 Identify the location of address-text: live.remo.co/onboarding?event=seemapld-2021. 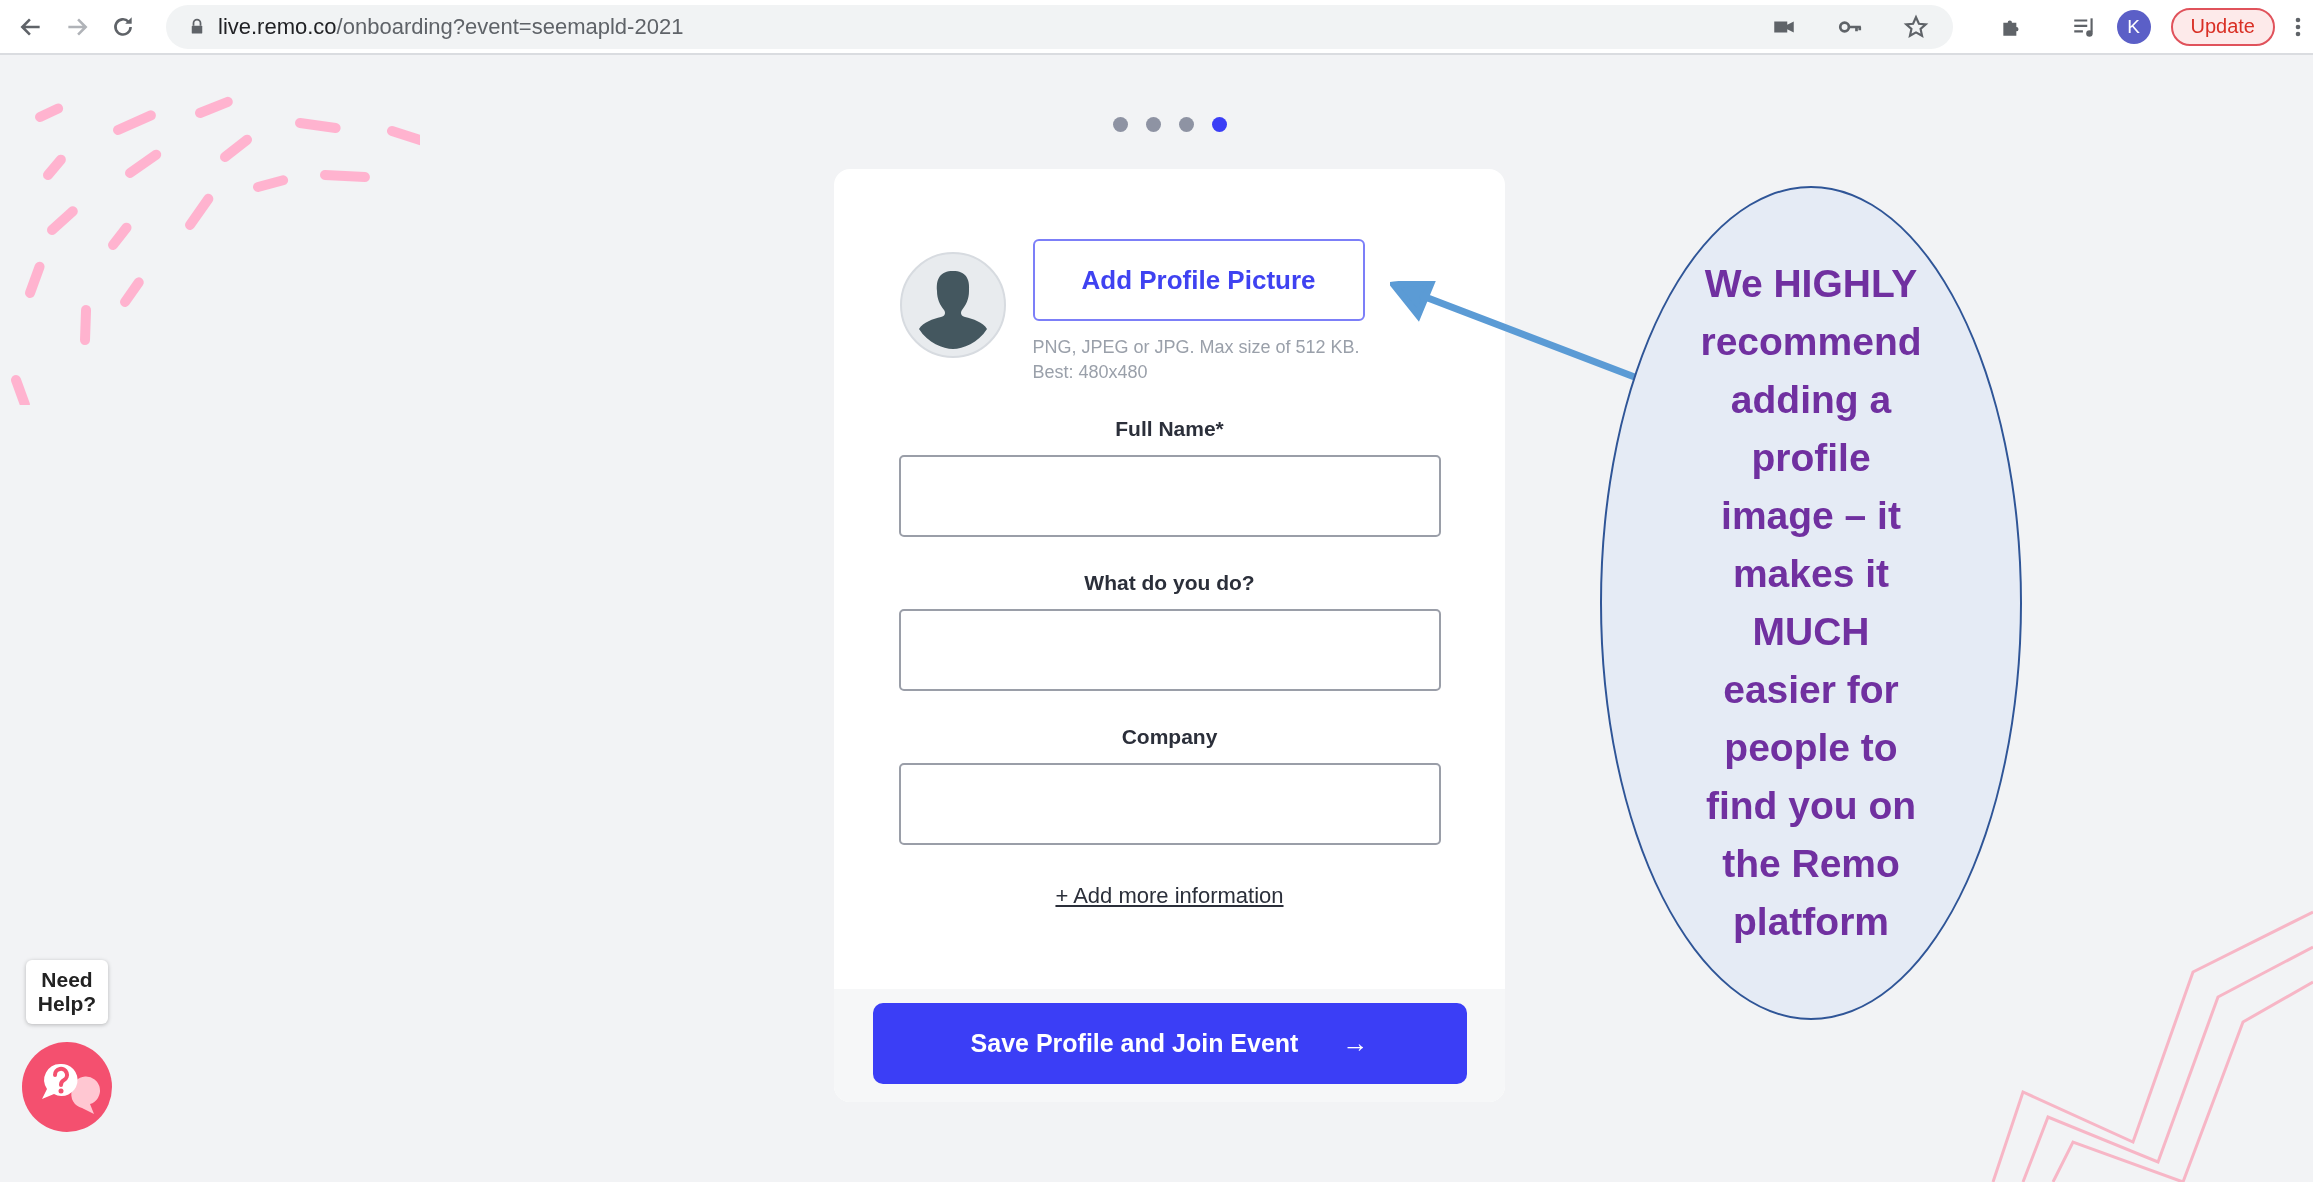
(451, 26).